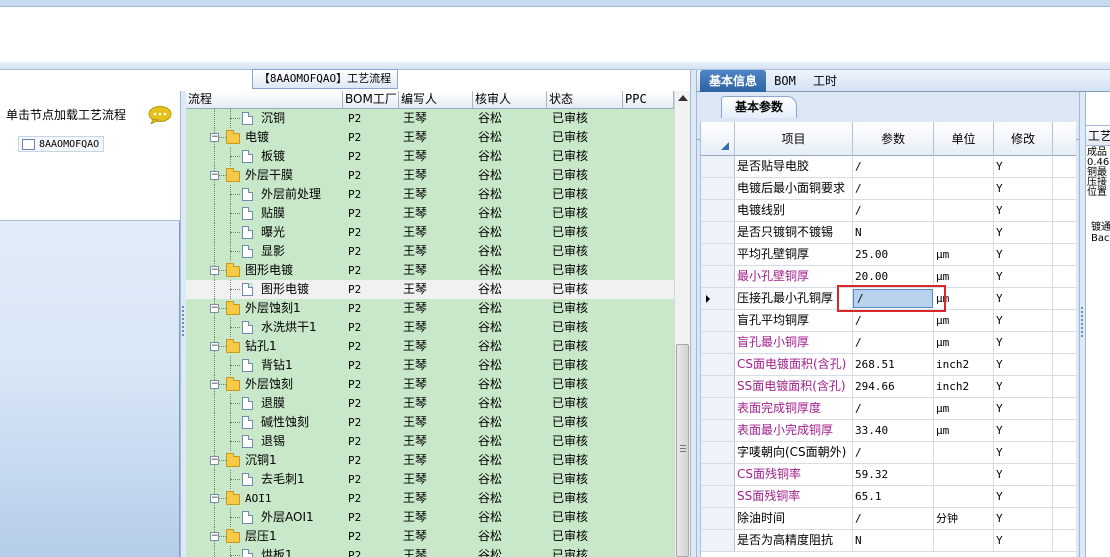 Image resolution: width=1110 pixels, height=557 pixels. What do you see at coordinates (825, 81) in the screenshot?
I see `tab-labor-hours: 工时` at bounding box center [825, 81].